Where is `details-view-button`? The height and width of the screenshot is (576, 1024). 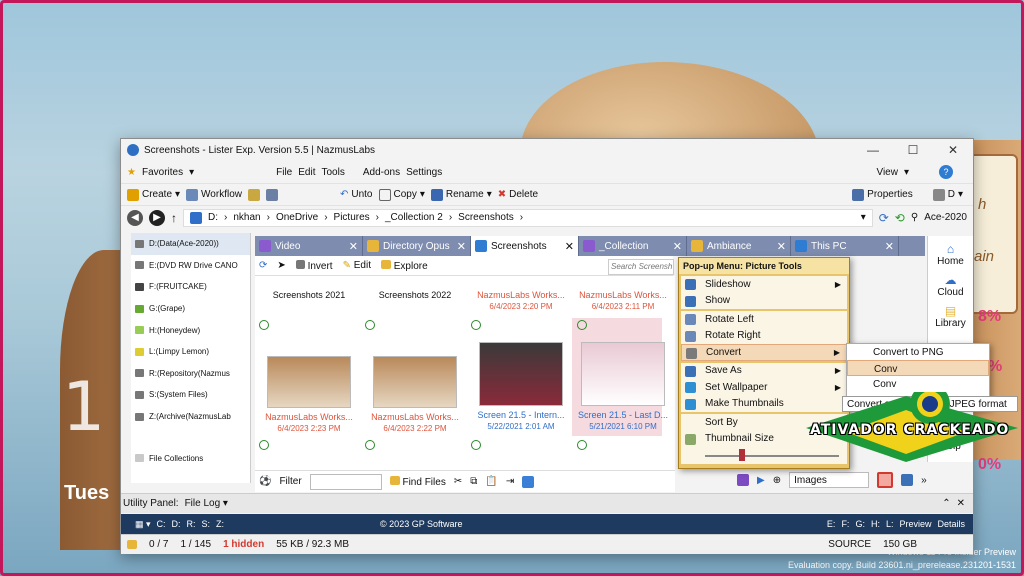
details-view-button is located at coordinates (907, 480).